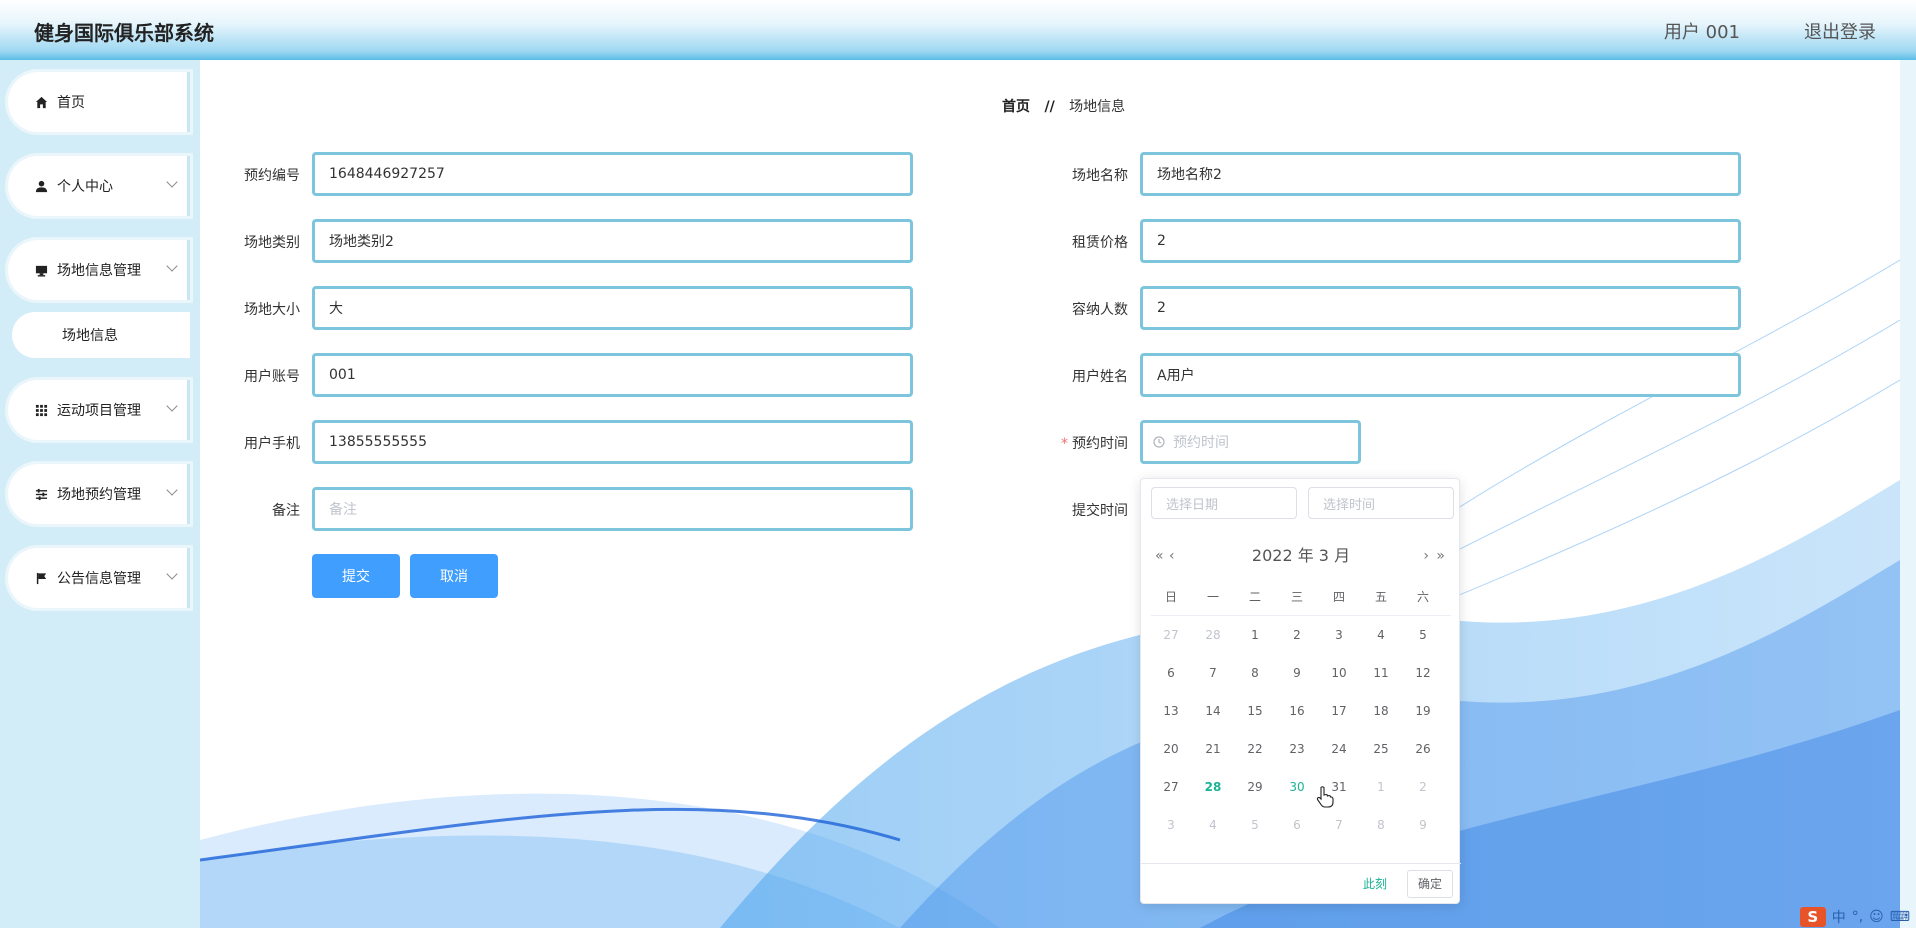 This screenshot has width=1916, height=928. What do you see at coordinates (1255, 787) in the screenshot?
I see `calendar-day: 29` at bounding box center [1255, 787].